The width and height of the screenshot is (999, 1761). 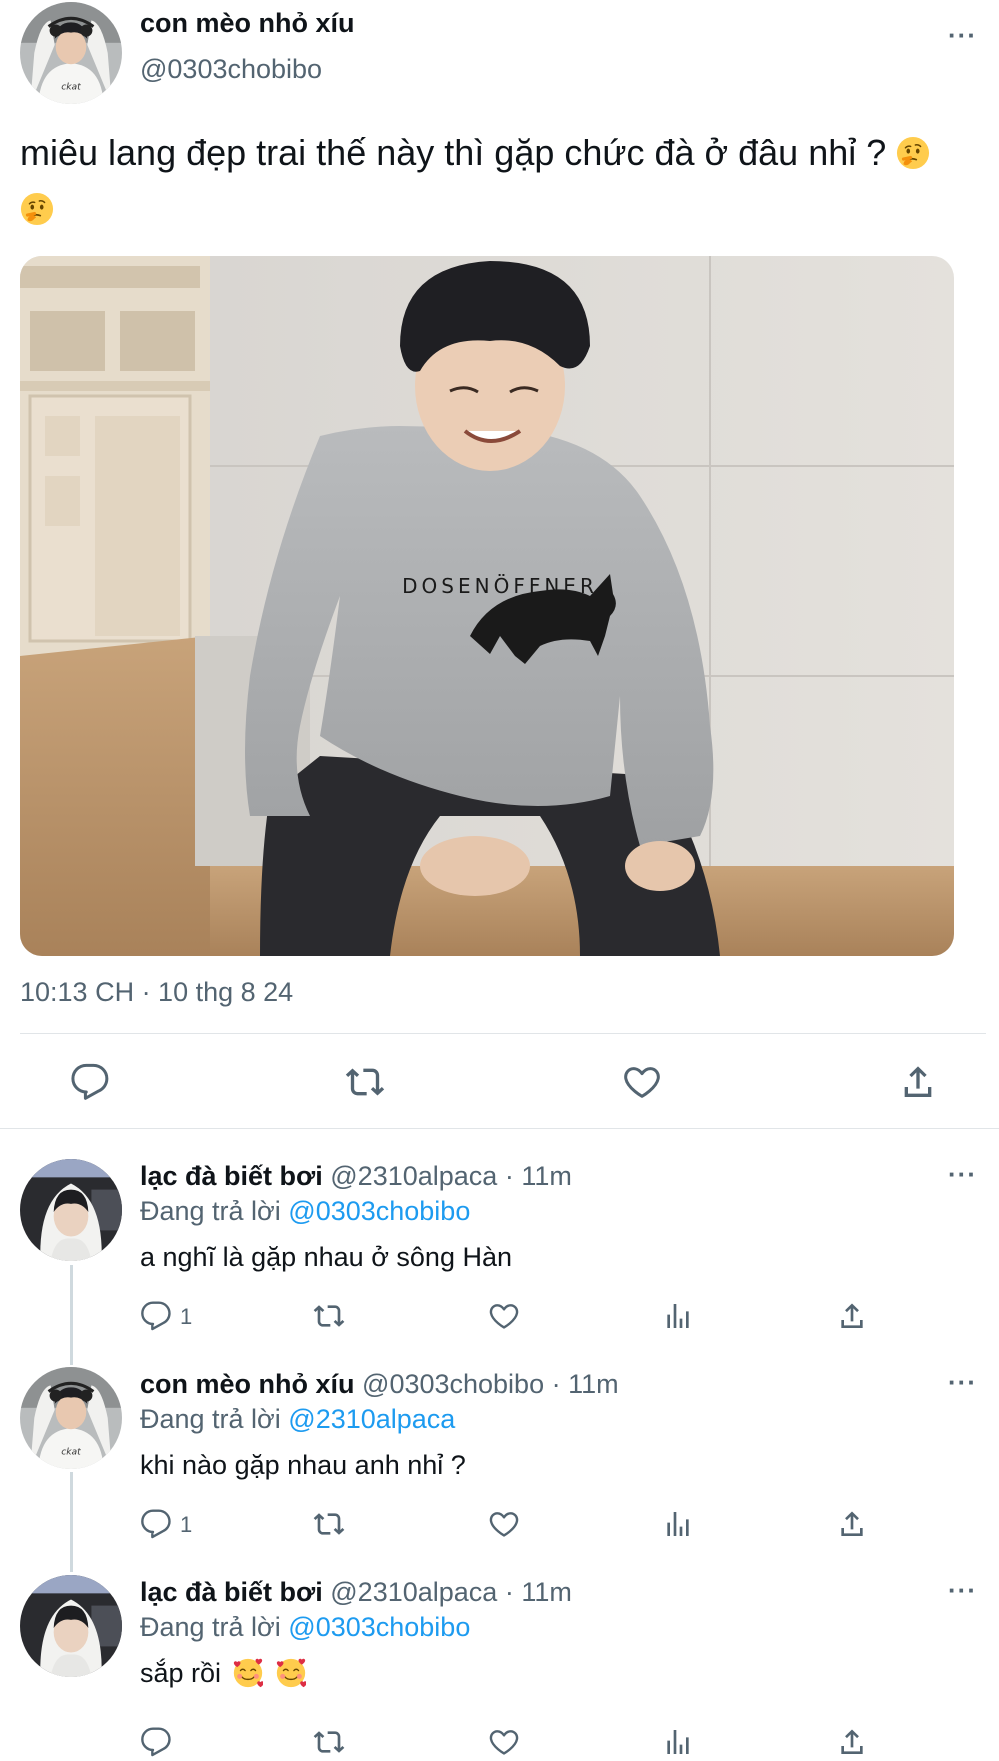 What do you see at coordinates (223, 1673) in the screenshot?
I see `reply-text: sắp rồi` at bounding box center [223, 1673].